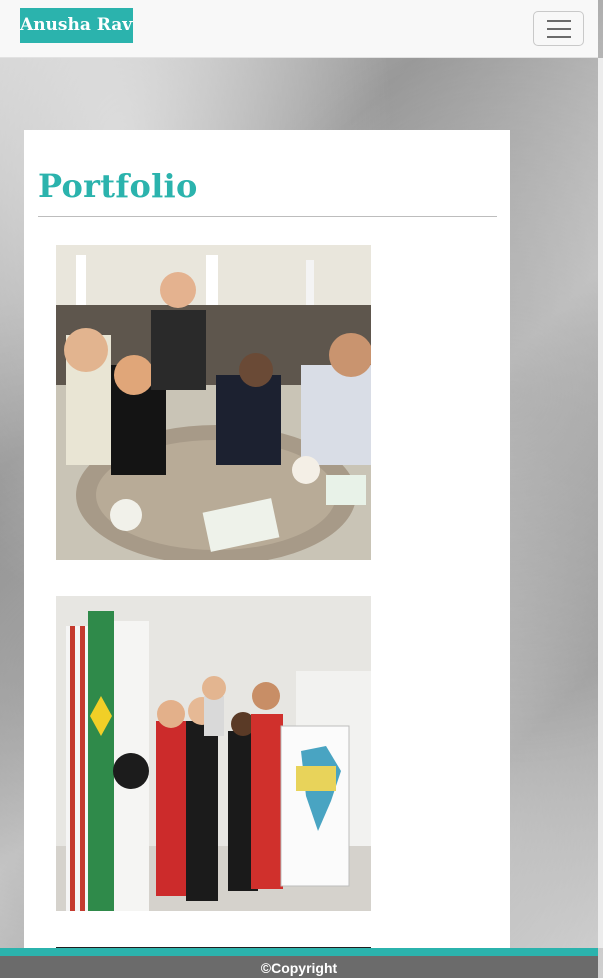 This screenshot has width=603, height=978. I want to click on footer: ©Copyright, so click(299, 967).